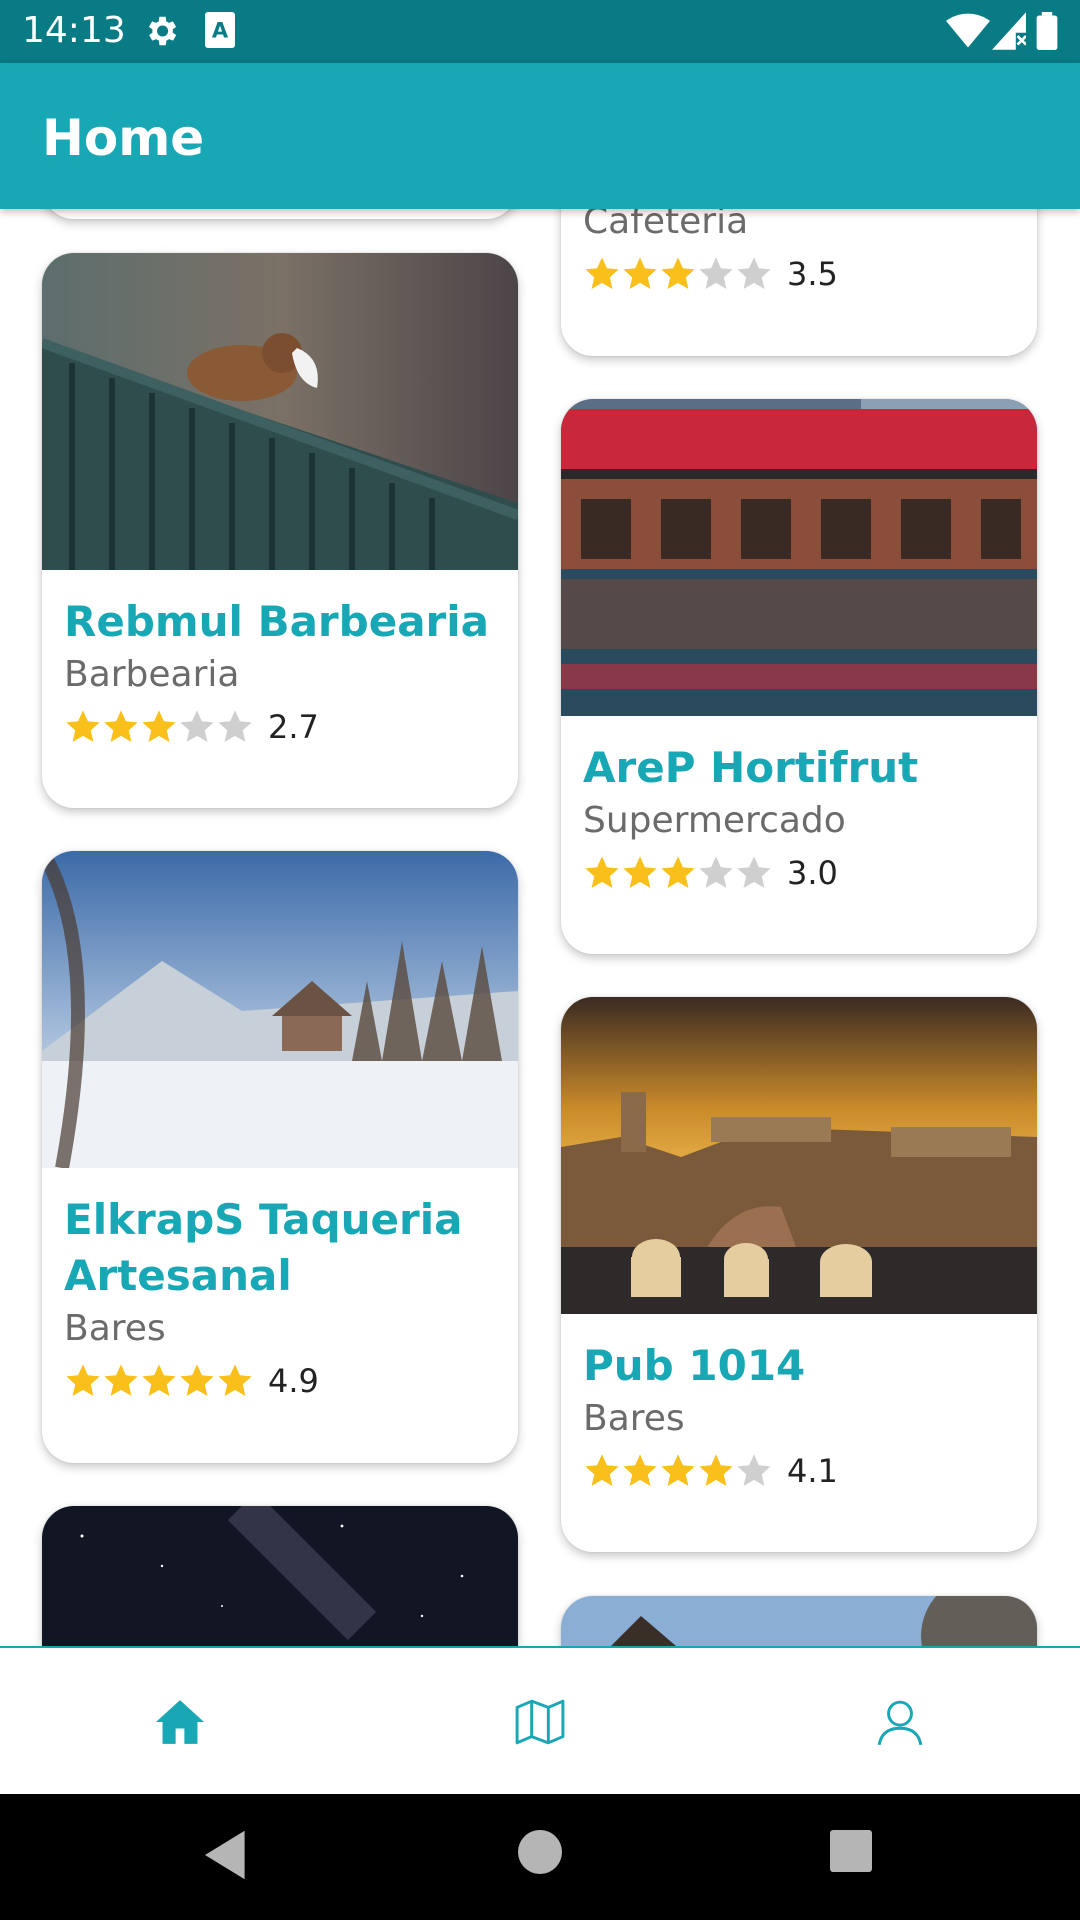 The image size is (1080, 1920). I want to click on place-category: Cafeteria, so click(666, 225).